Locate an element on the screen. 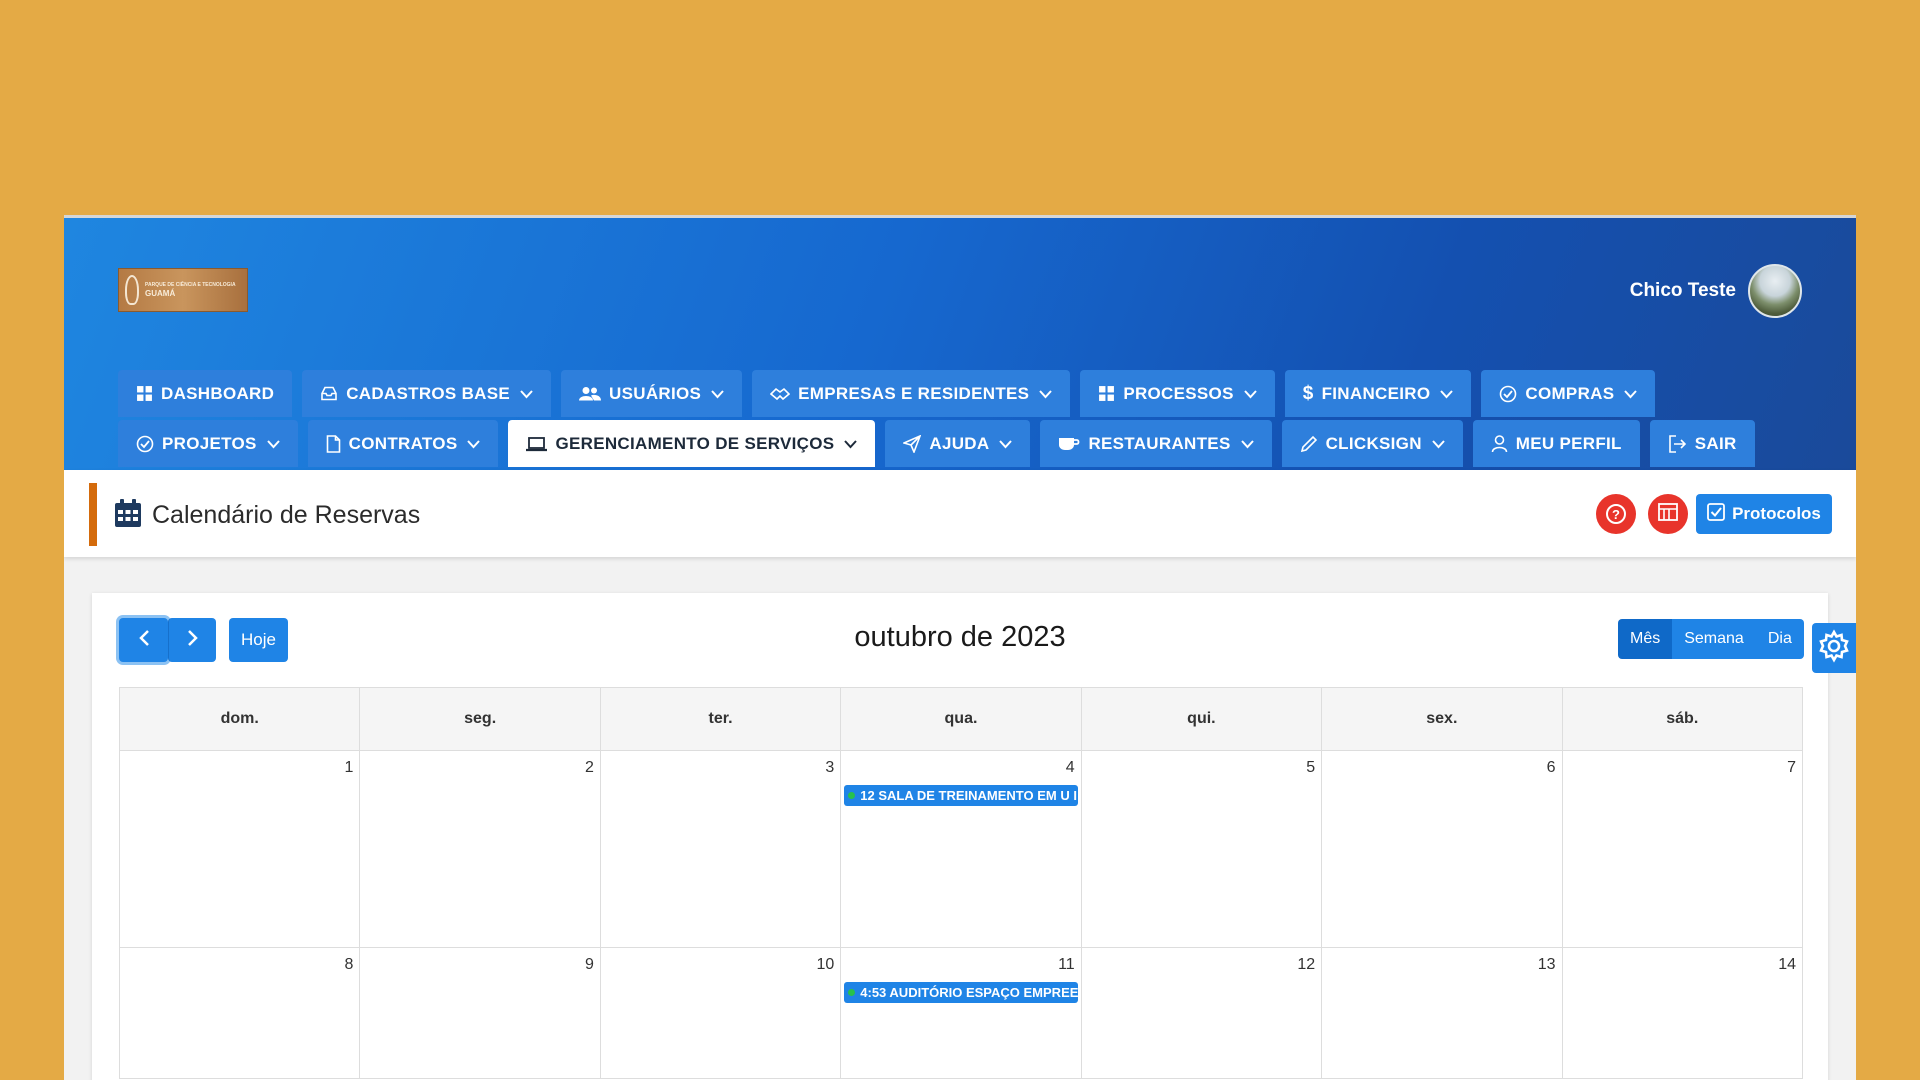 This screenshot has width=1920, height=1080. user-name: Chico Teste is located at coordinates (1682, 290).